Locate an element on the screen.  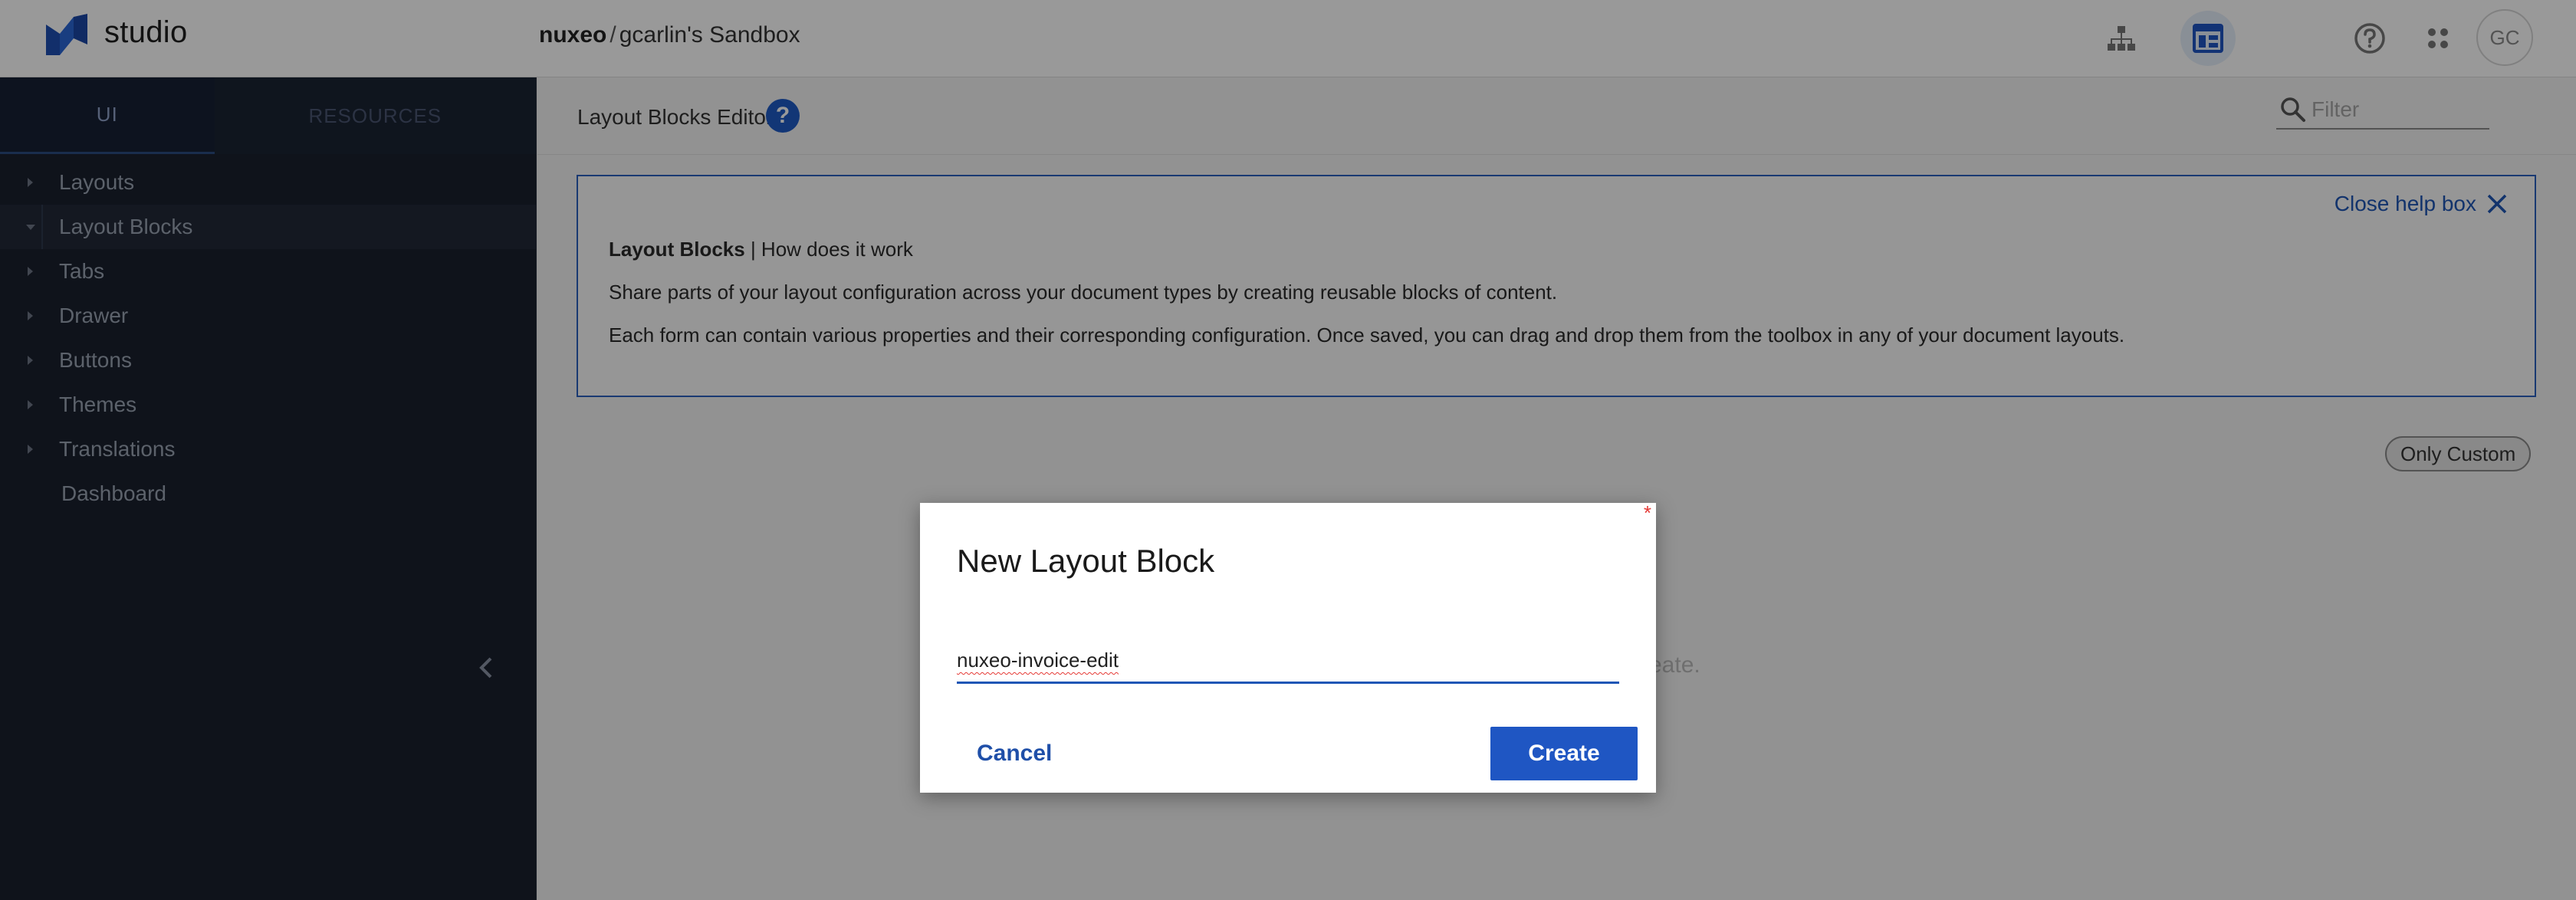
dialog-title: New Layout Block is located at coordinates (1086, 561).